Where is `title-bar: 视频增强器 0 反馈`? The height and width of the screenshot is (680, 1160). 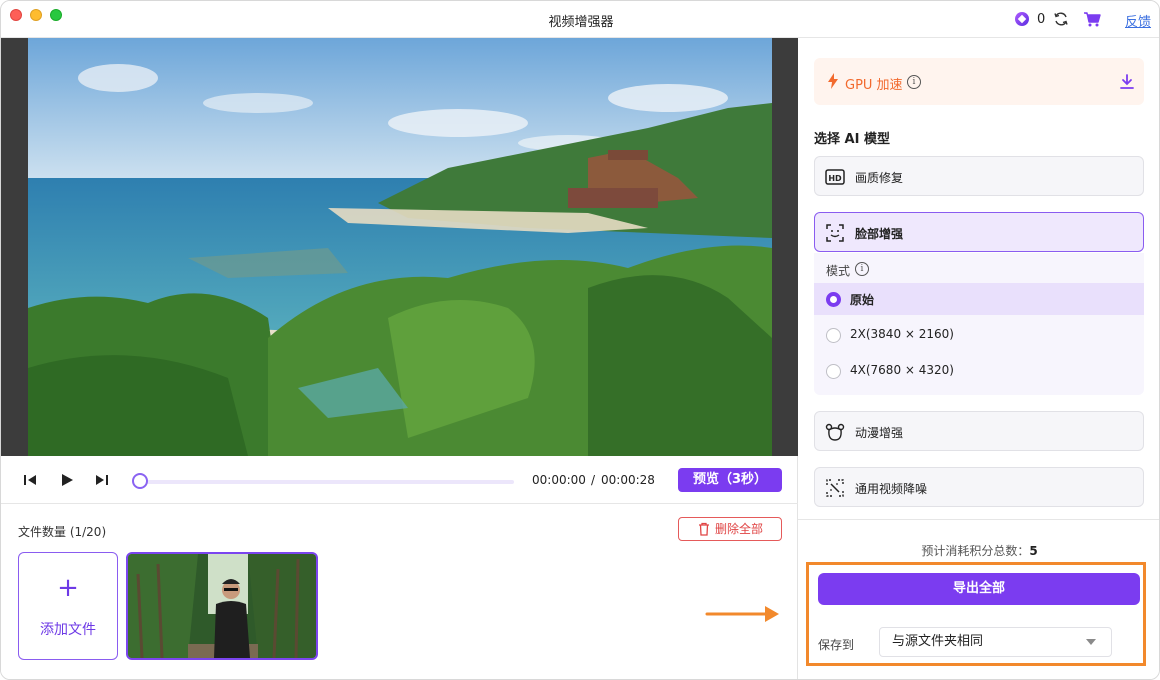 title-bar: 视频增强器 0 反馈 is located at coordinates (580, 19).